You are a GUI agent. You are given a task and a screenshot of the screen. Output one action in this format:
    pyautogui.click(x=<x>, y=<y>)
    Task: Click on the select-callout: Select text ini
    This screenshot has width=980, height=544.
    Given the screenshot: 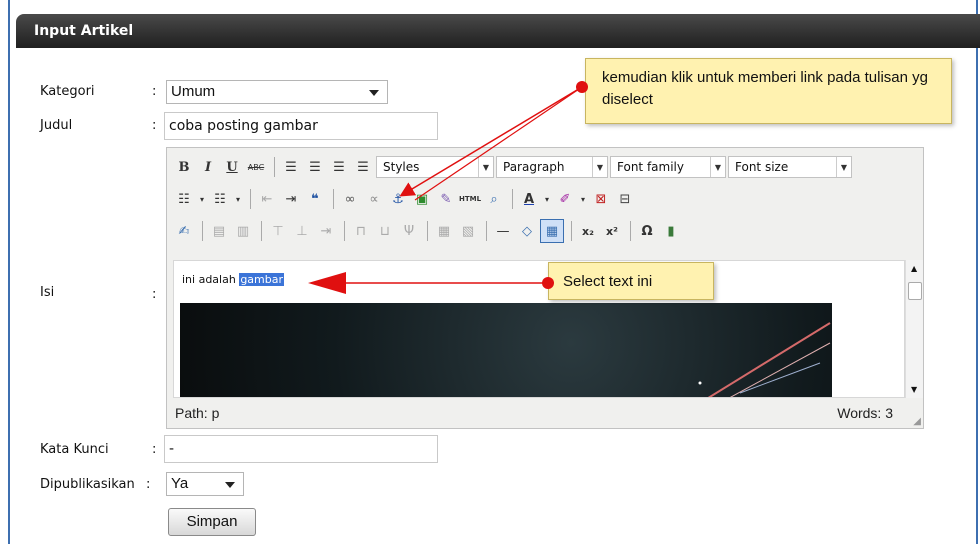 What is the action you would take?
    pyautogui.click(x=631, y=281)
    